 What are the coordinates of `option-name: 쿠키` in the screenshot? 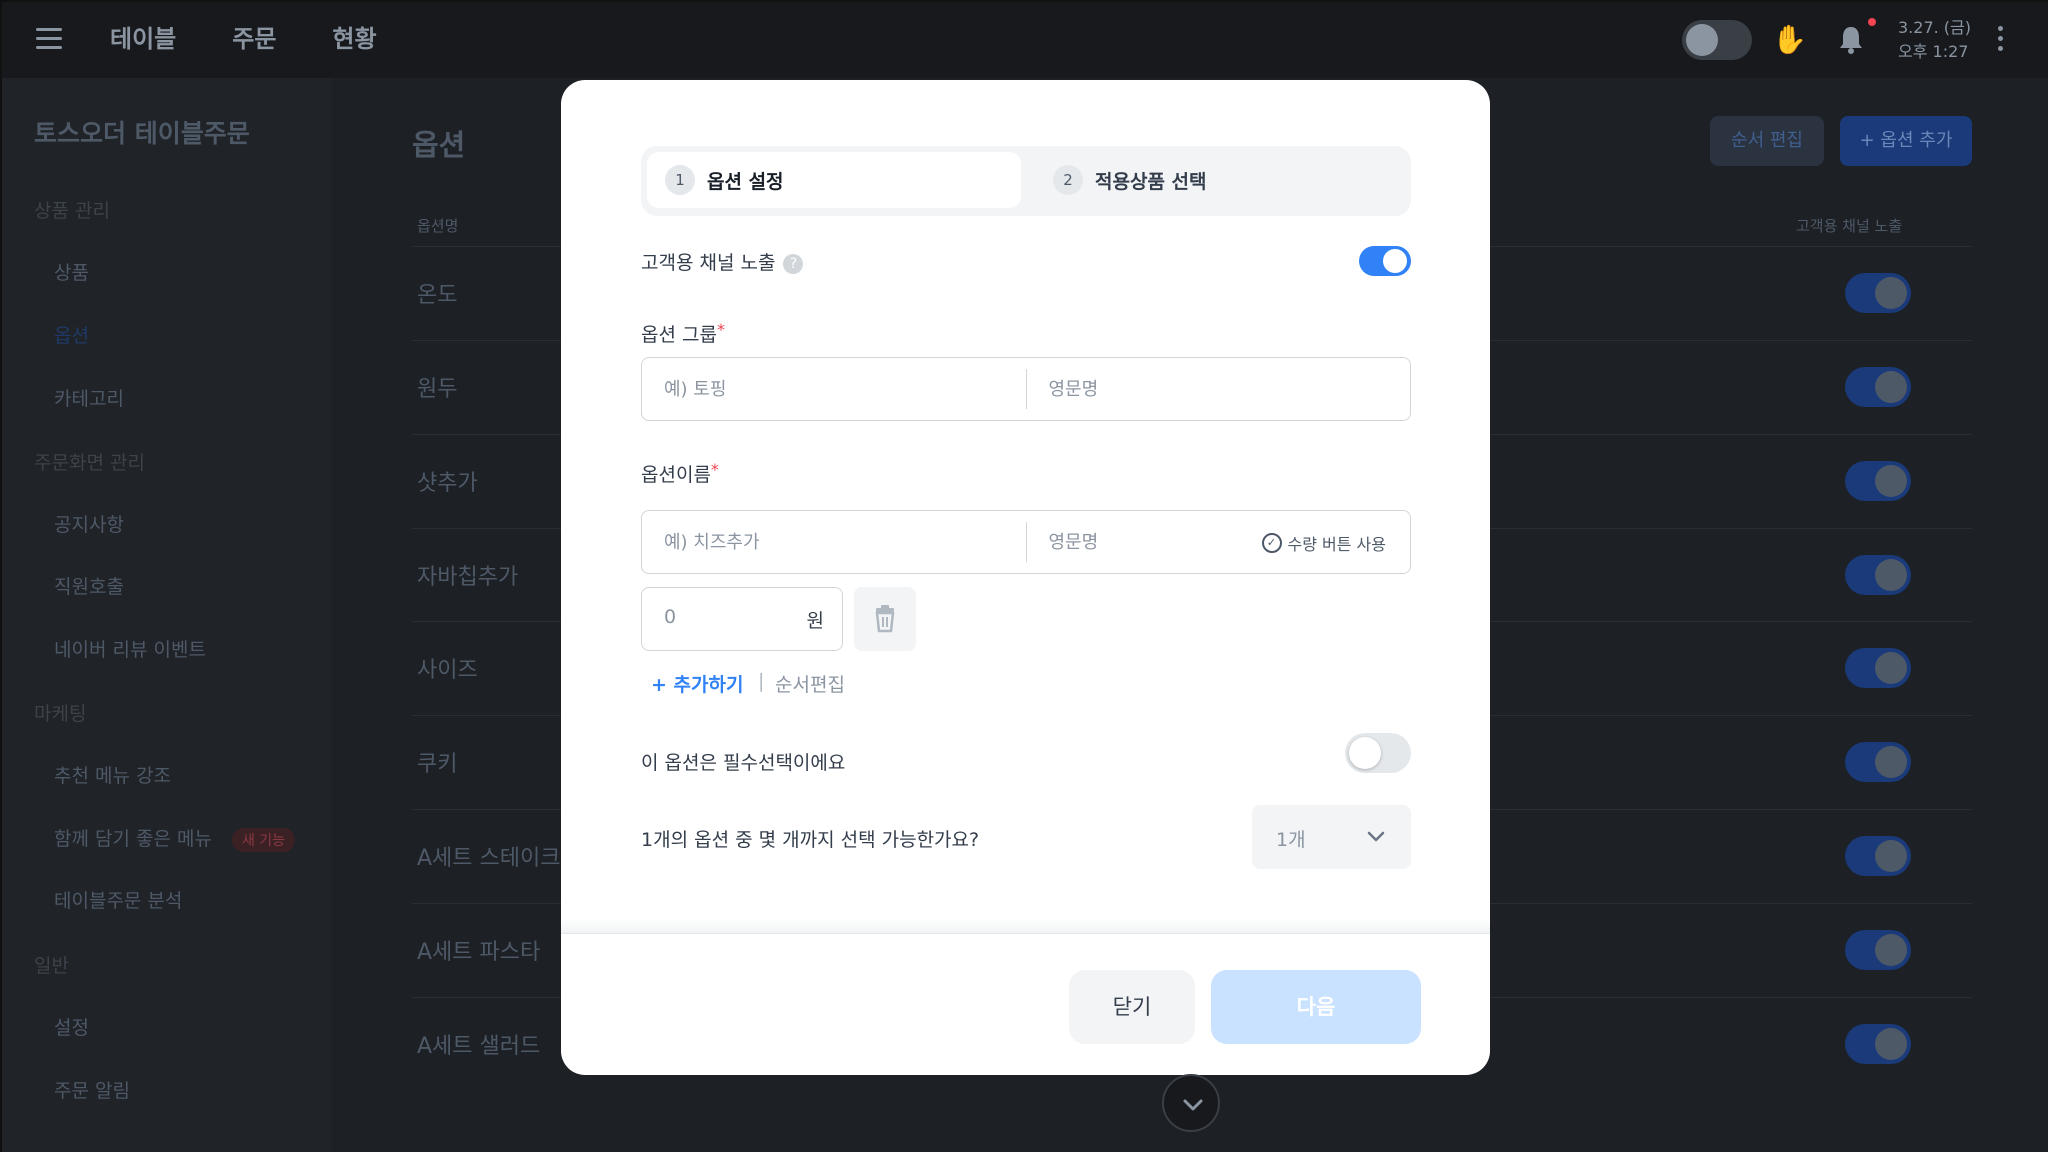 It's located at (437, 764).